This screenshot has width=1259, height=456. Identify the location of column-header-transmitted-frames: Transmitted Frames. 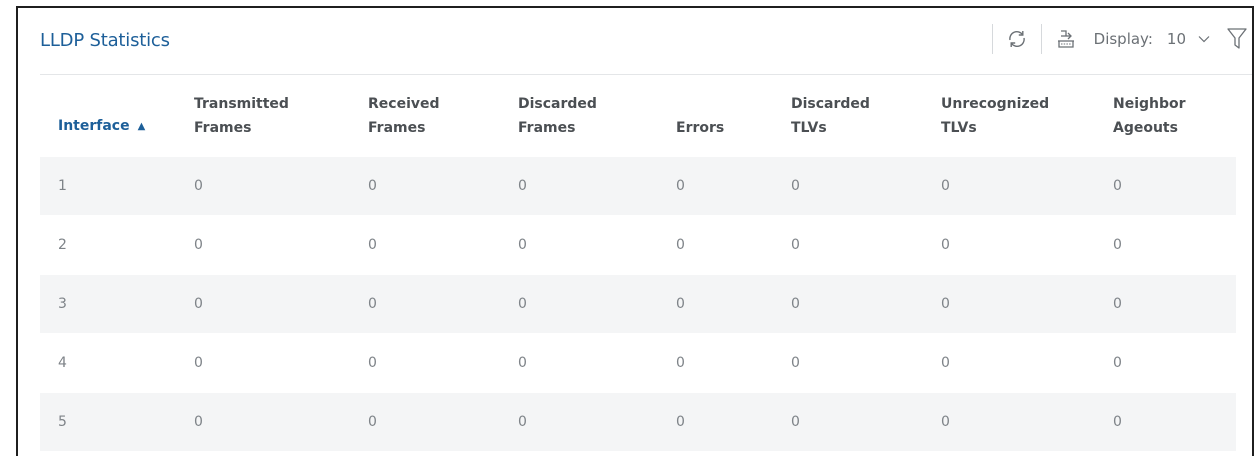
(263, 116).